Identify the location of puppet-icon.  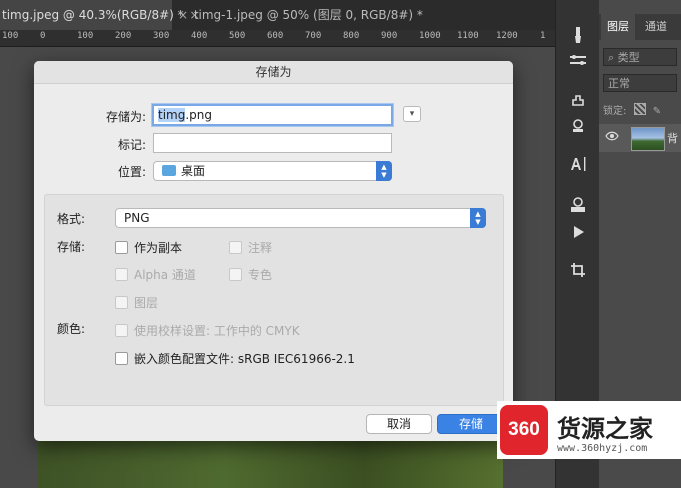
(577, 103).